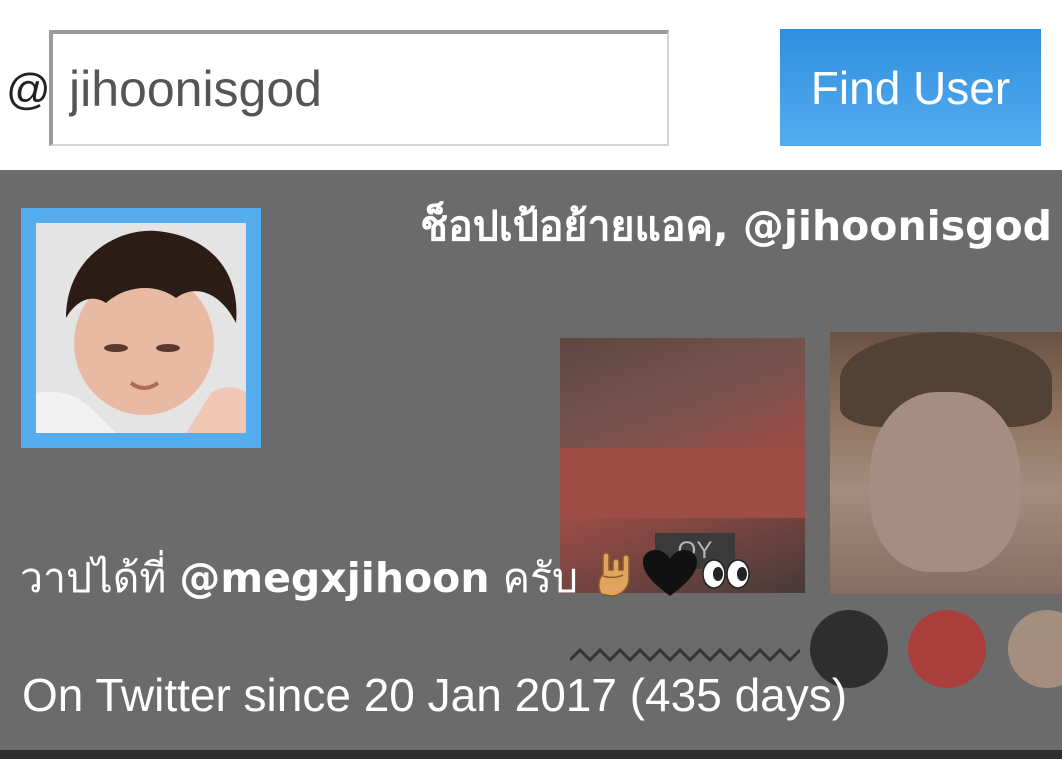 The width and height of the screenshot is (1062, 759). I want to click on avatar, so click(141, 328).